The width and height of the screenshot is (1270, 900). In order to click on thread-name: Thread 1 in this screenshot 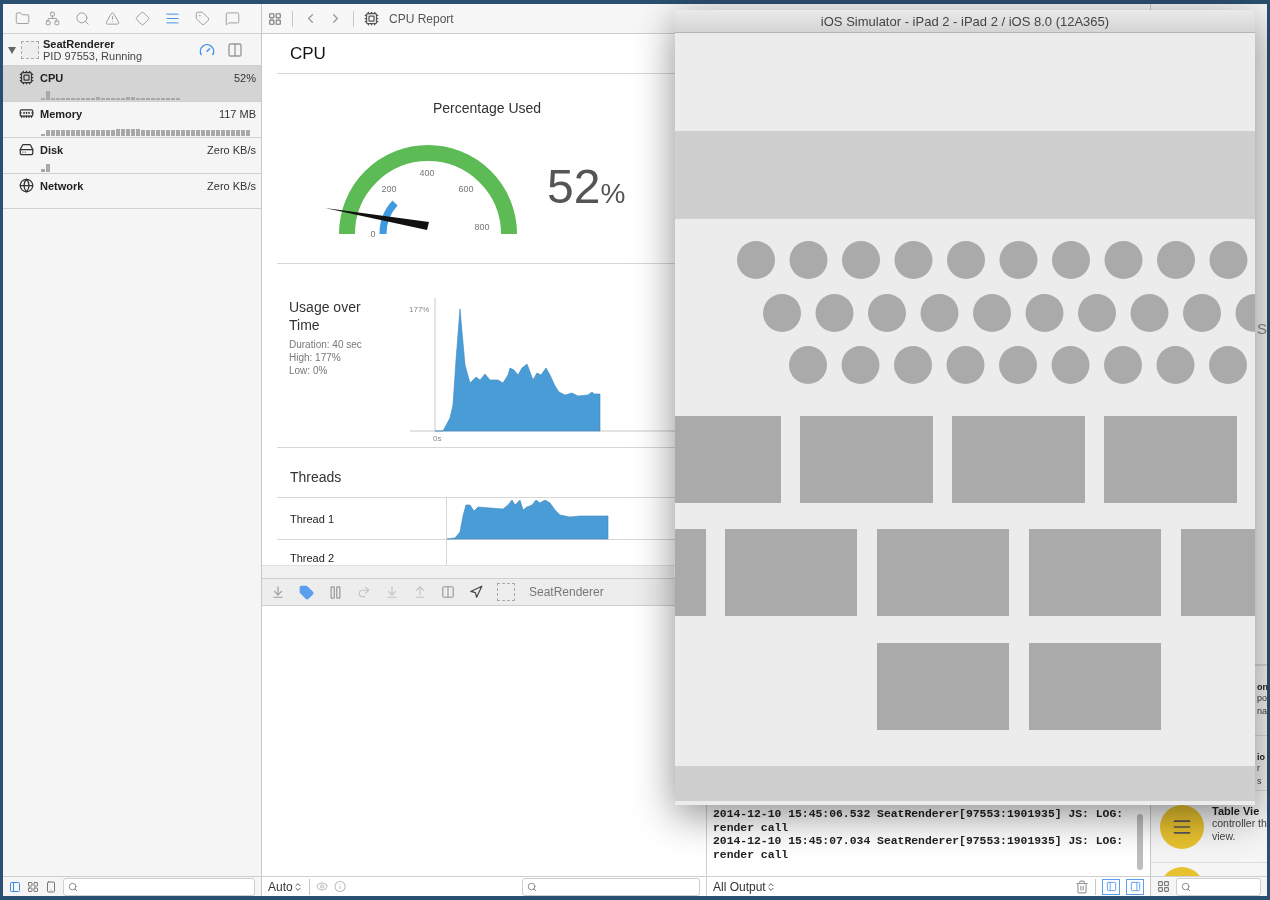, I will do `click(312, 518)`.